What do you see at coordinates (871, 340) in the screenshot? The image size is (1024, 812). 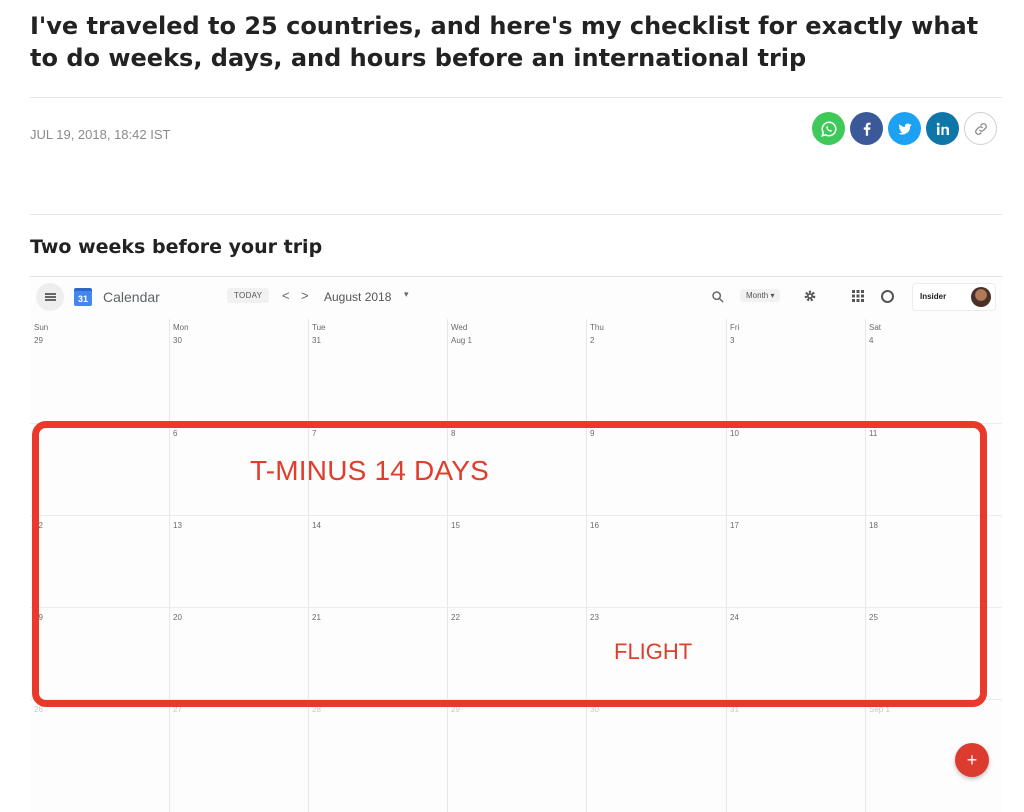 I see `day-cell-label: 4` at bounding box center [871, 340].